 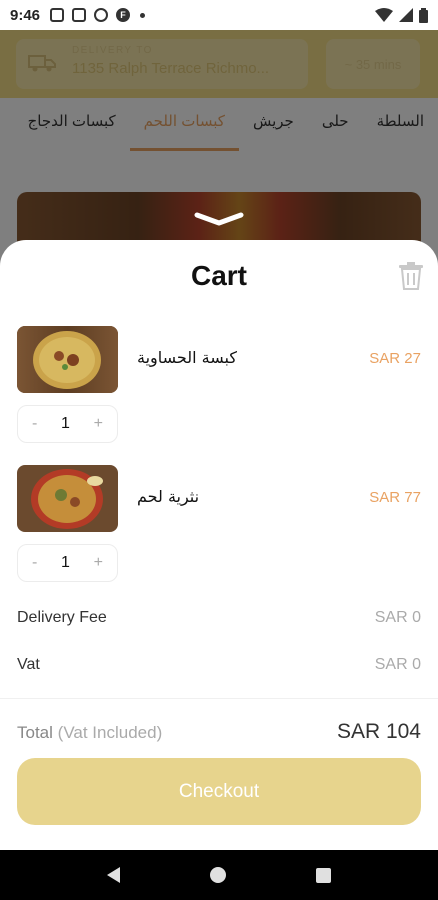 I want to click on checkout-button: Checkout, so click(x=219, y=791).